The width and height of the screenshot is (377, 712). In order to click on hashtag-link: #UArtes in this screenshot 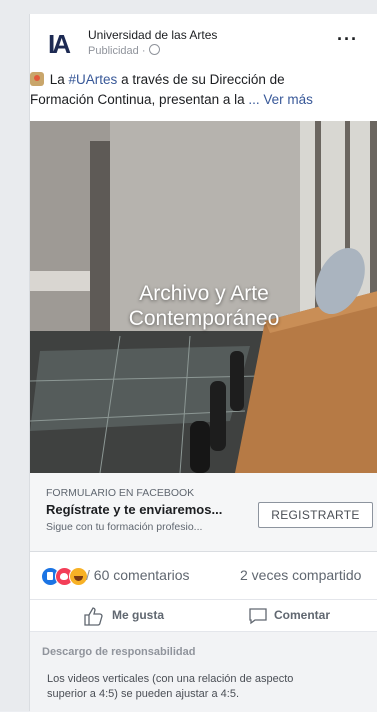, I will do `click(93, 79)`.